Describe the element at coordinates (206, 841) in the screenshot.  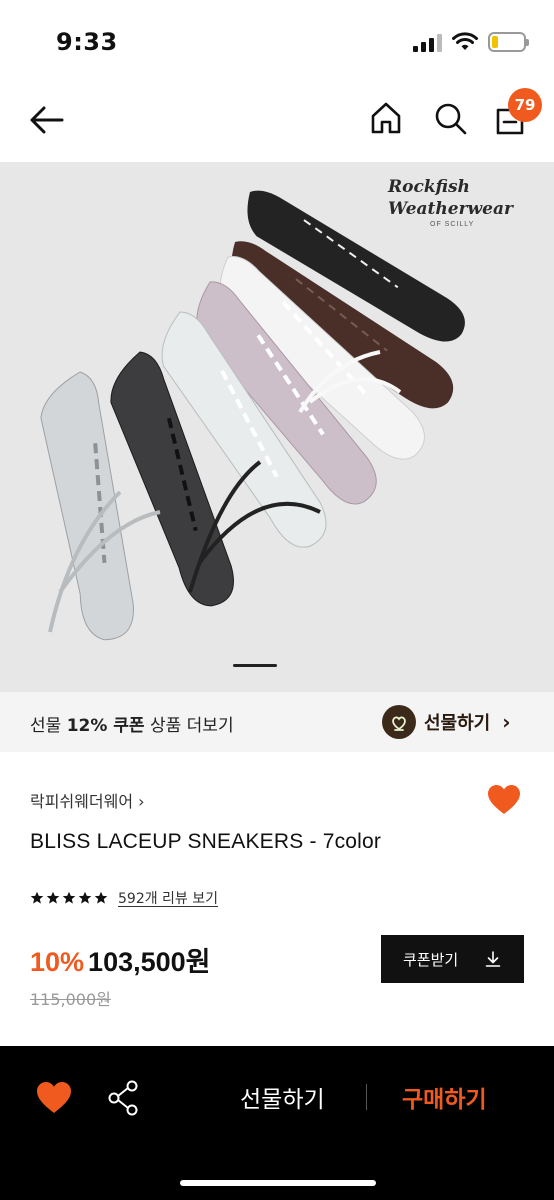
I see `product-title: BLISS LACEUP SNEAKERS - 7color` at that location.